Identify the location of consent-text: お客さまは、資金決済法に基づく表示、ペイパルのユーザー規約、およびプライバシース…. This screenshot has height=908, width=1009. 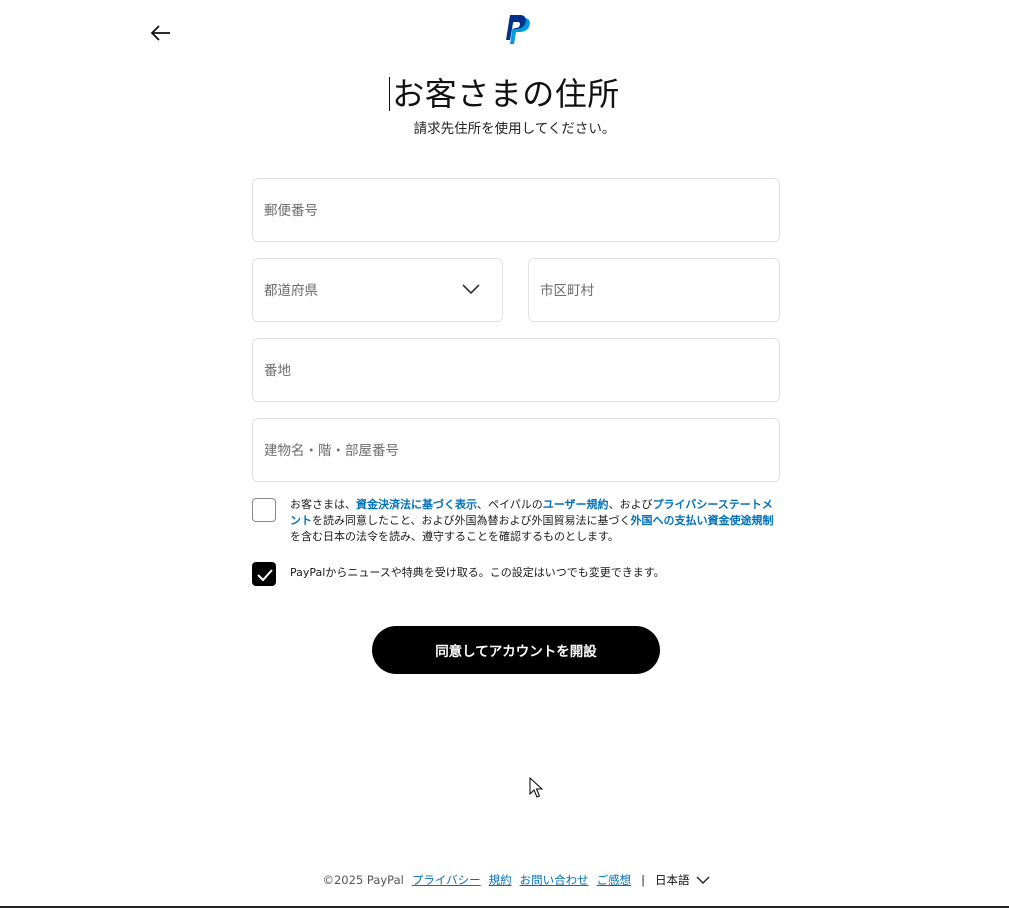
(535, 521).